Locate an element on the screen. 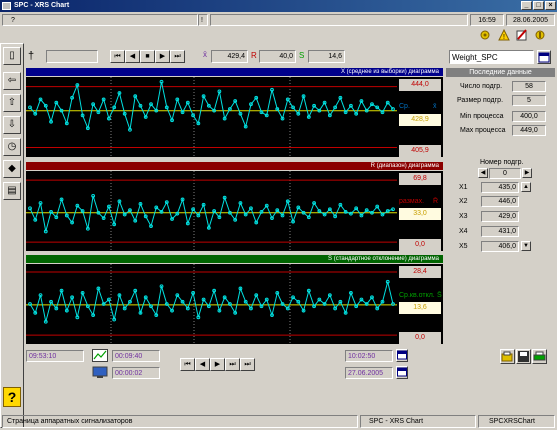 This screenshot has height=430, width=557. x3-label: X3 is located at coordinates (463, 216).